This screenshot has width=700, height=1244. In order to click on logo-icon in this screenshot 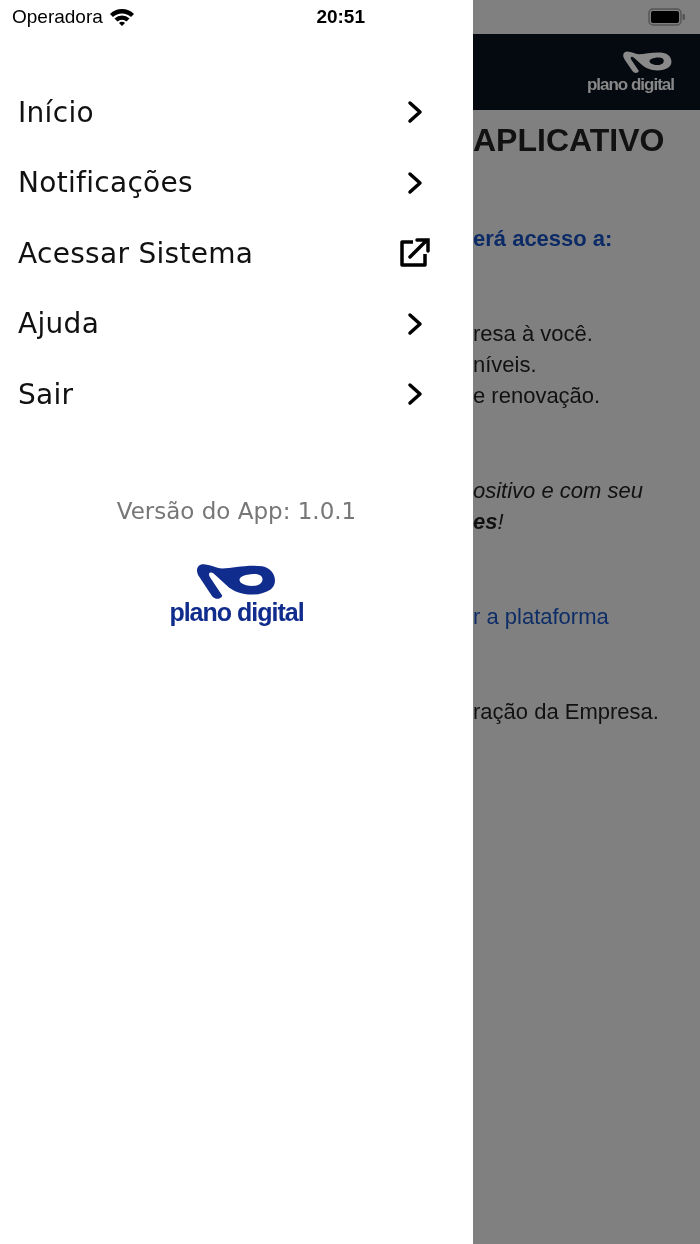, I will do `click(648, 62)`.